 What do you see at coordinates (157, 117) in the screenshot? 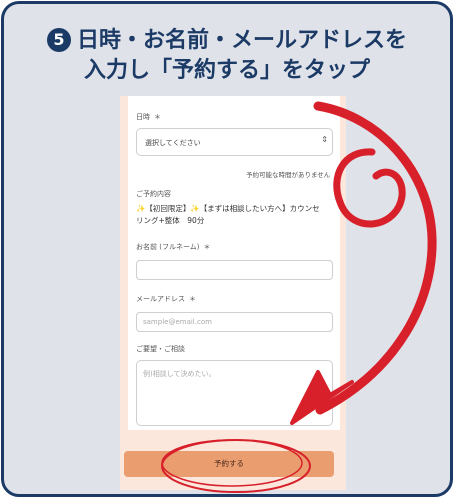
I see `required-mark: ＊` at bounding box center [157, 117].